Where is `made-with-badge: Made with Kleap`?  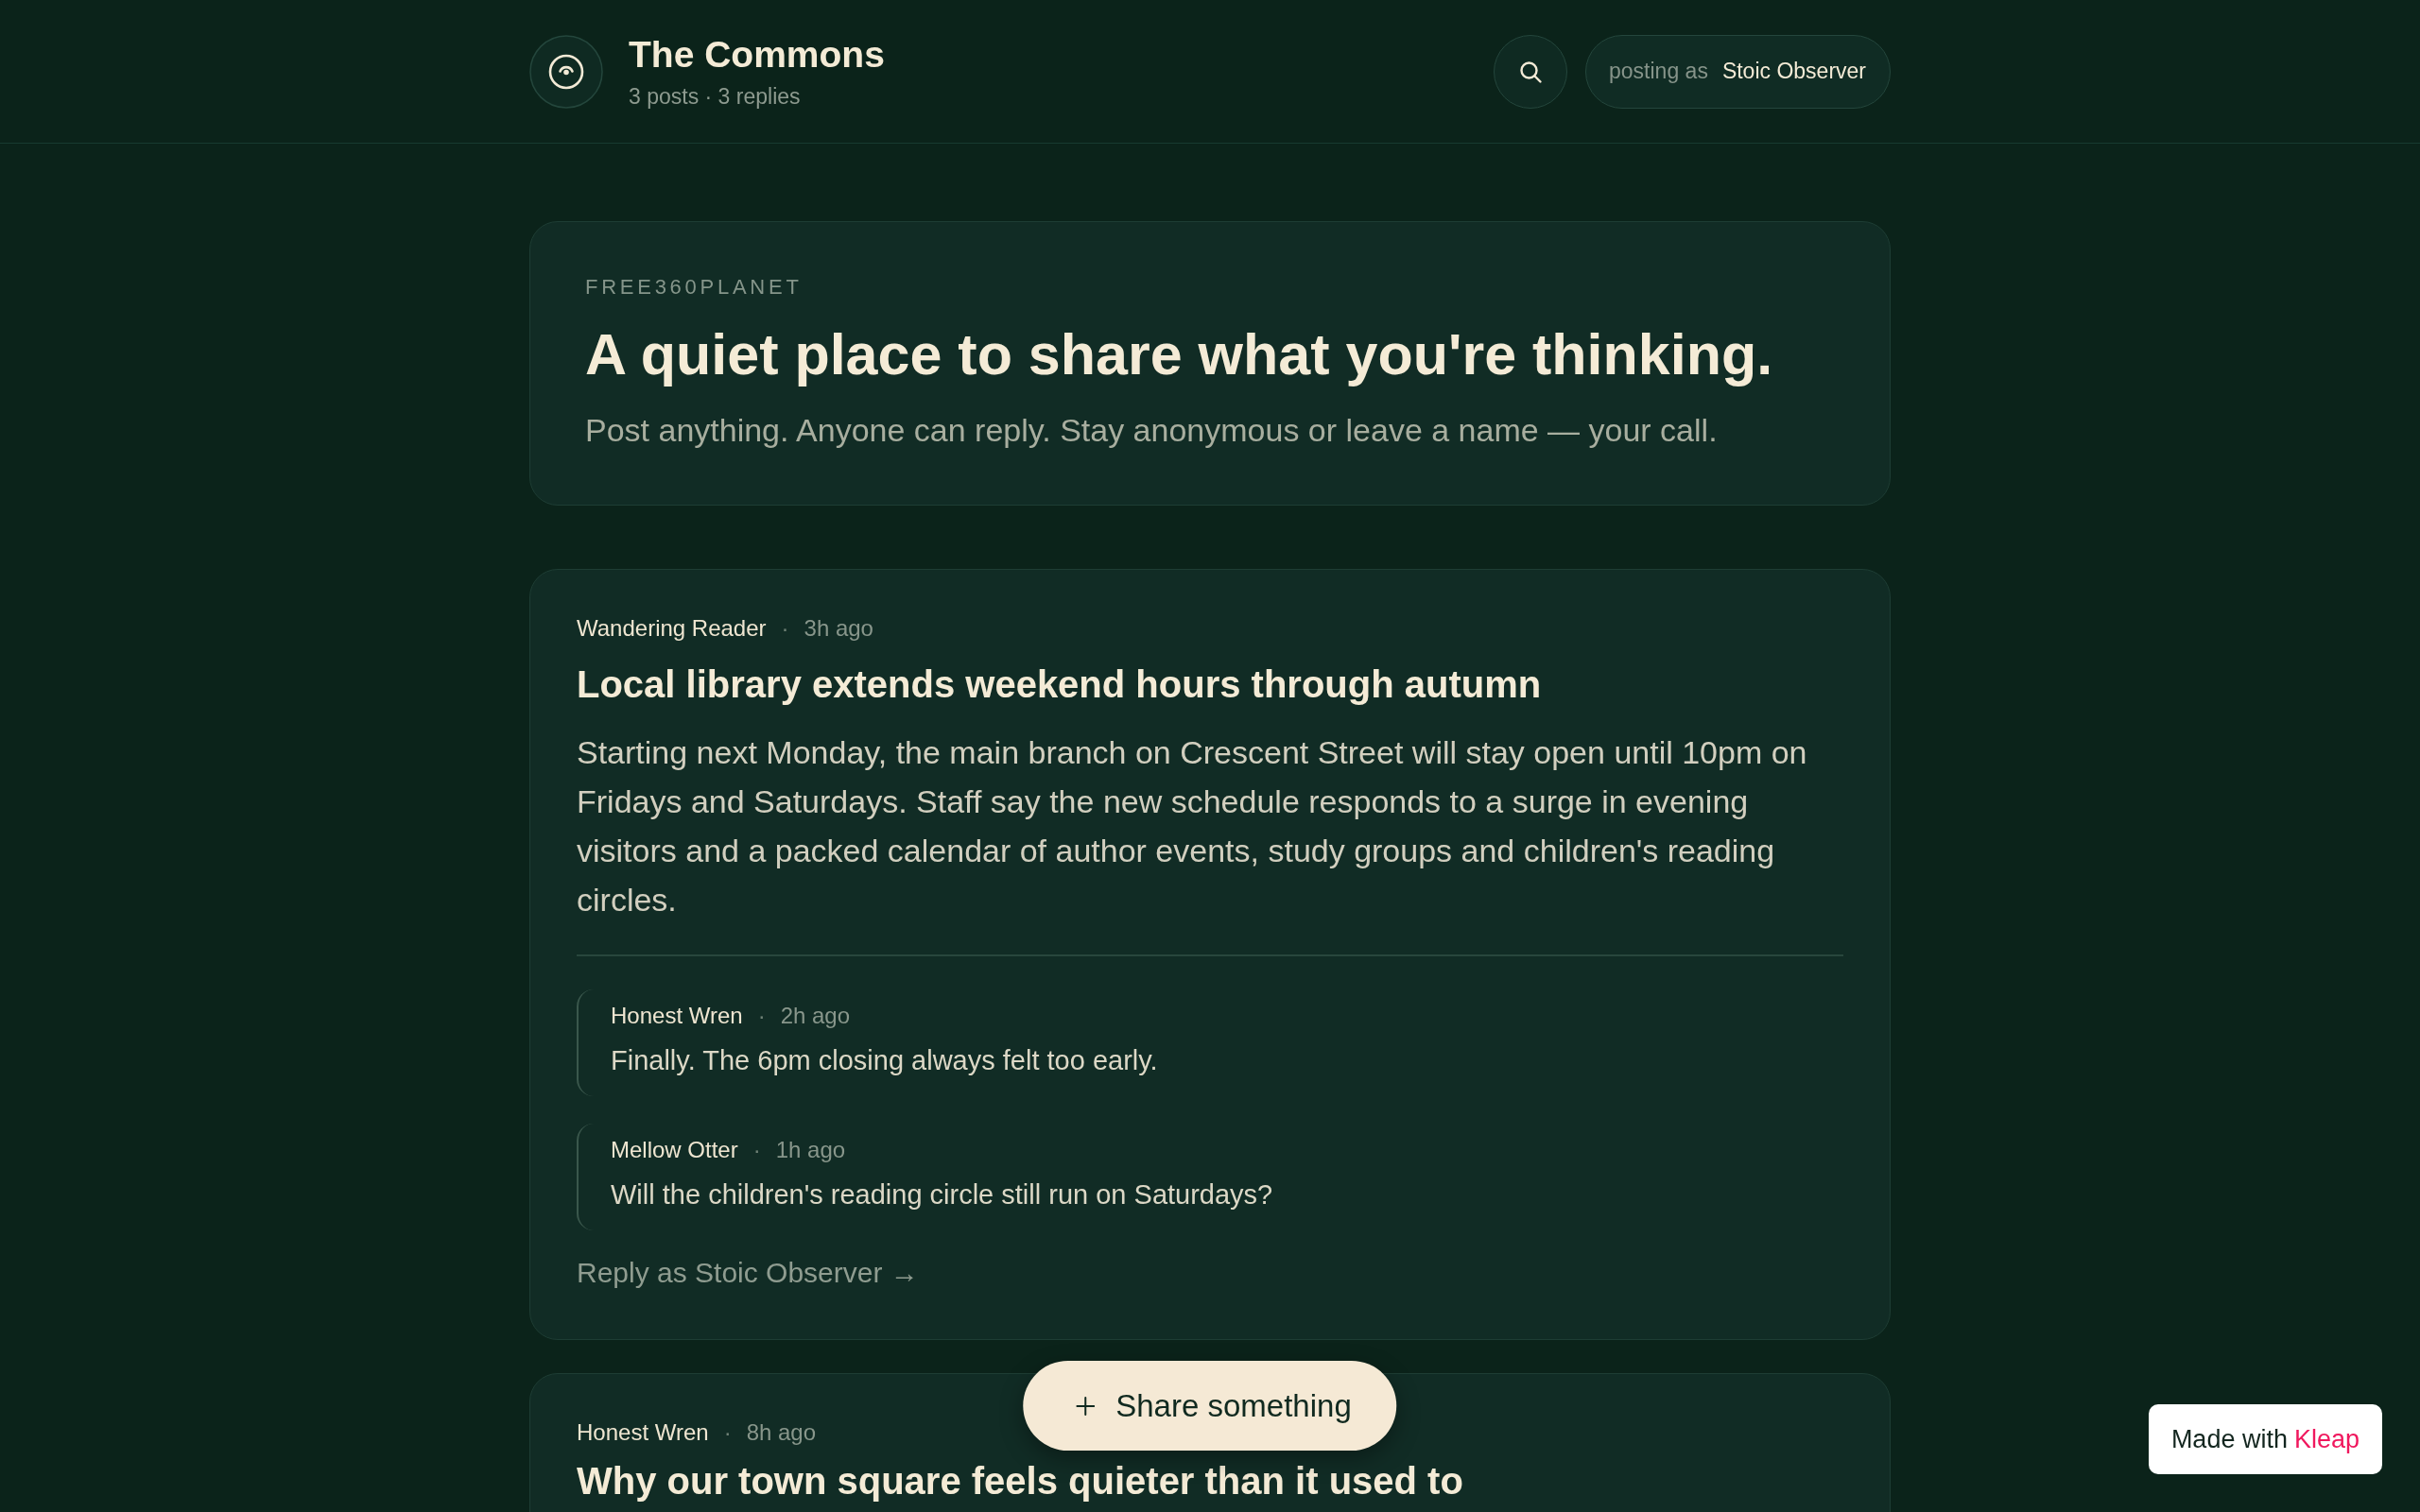 made-with-badge: Made with Kleap is located at coordinates (2265, 1439).